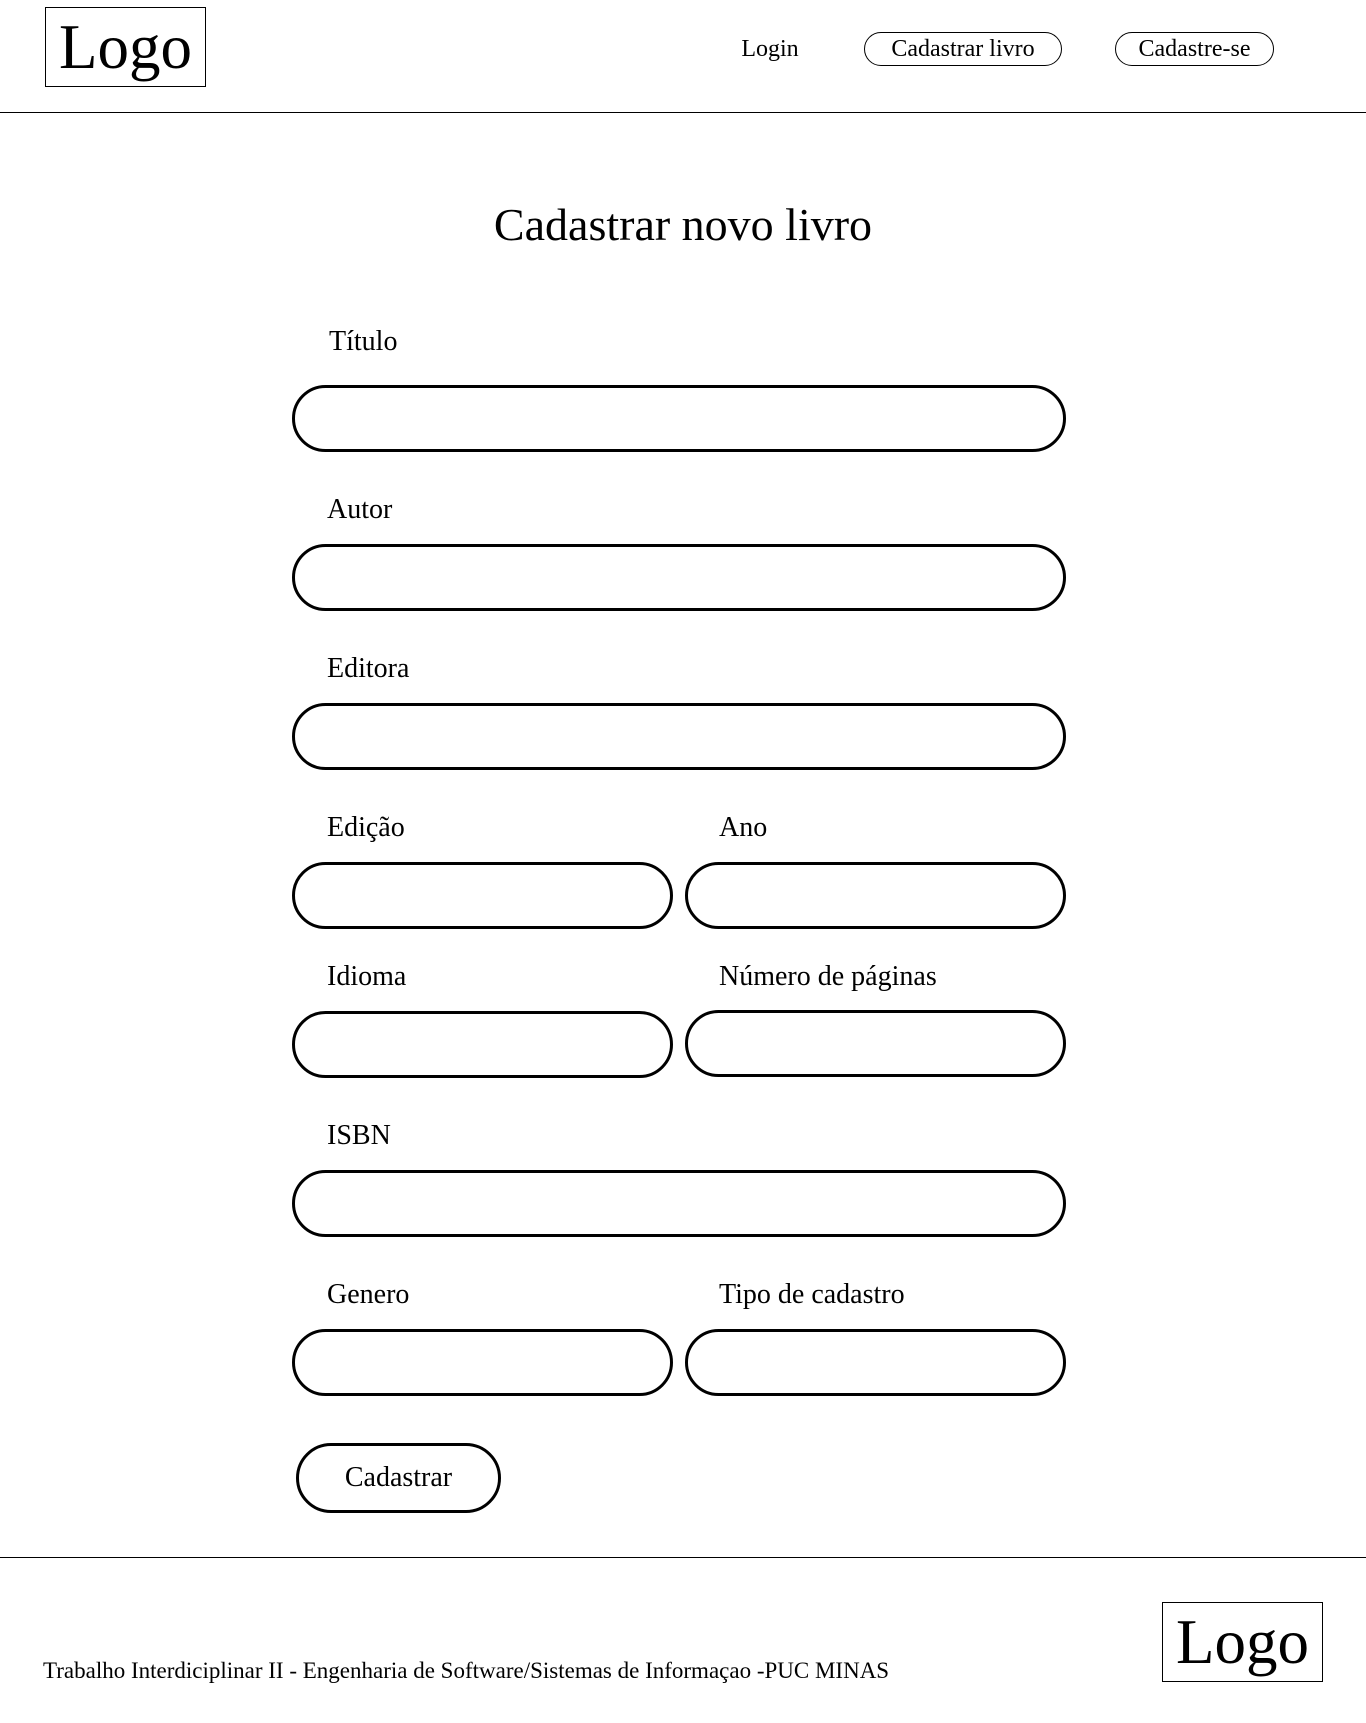 Image resolution: width=1366 pixels, height=1723 pixels. Describe the element at coordinates (368, 668) in the screenshot. I see `publisher-label: Editora` at that location.